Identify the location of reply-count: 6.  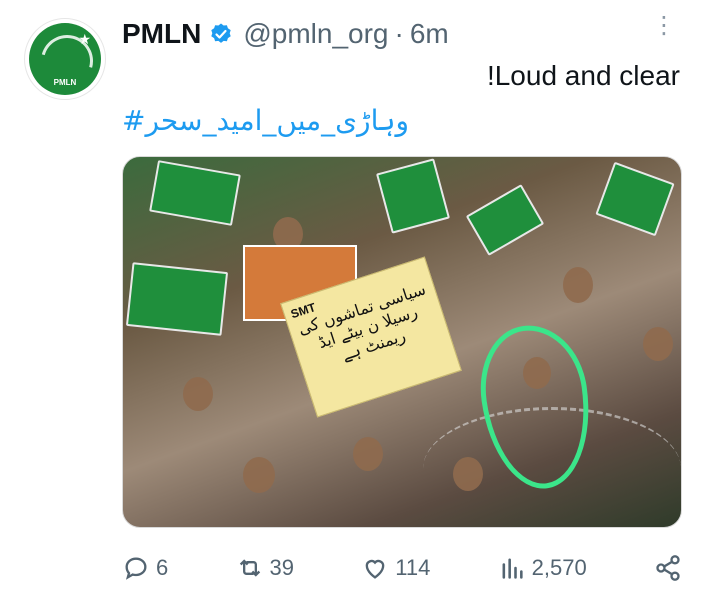
(162, 567).